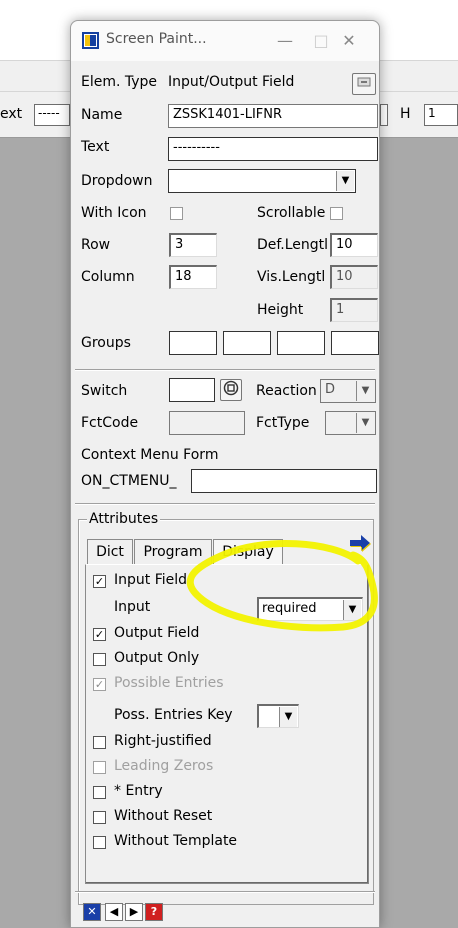 This screenshot has height=928, width=458. Describe the element at coordinates (154, 912) in the screenshot. I see `help-icon: ?` at that location.